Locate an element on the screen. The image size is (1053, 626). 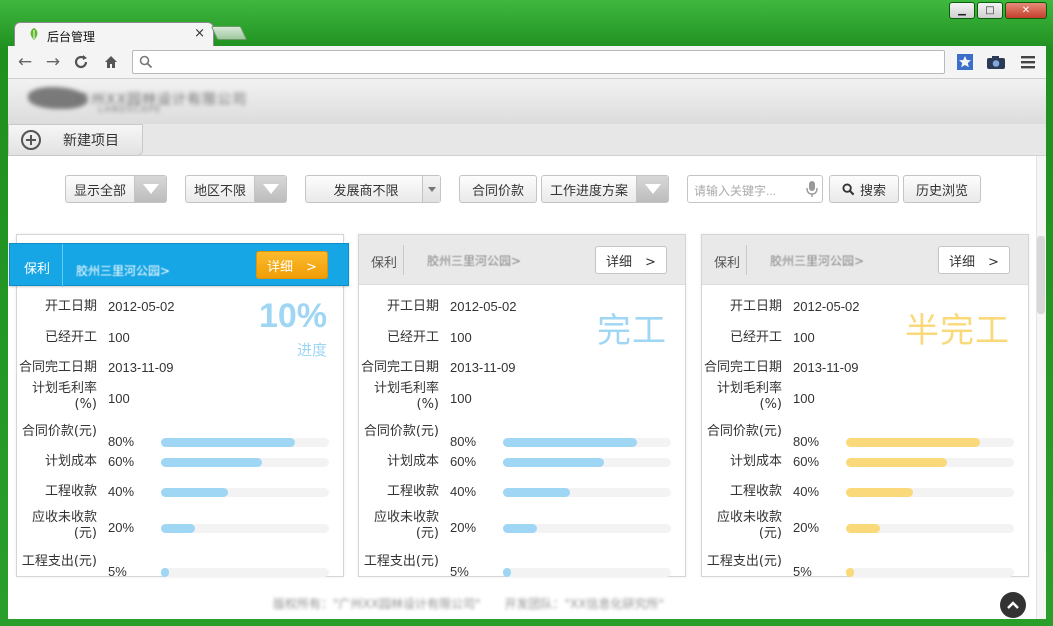
forward-icon: → is located at coordinates (53, 62).